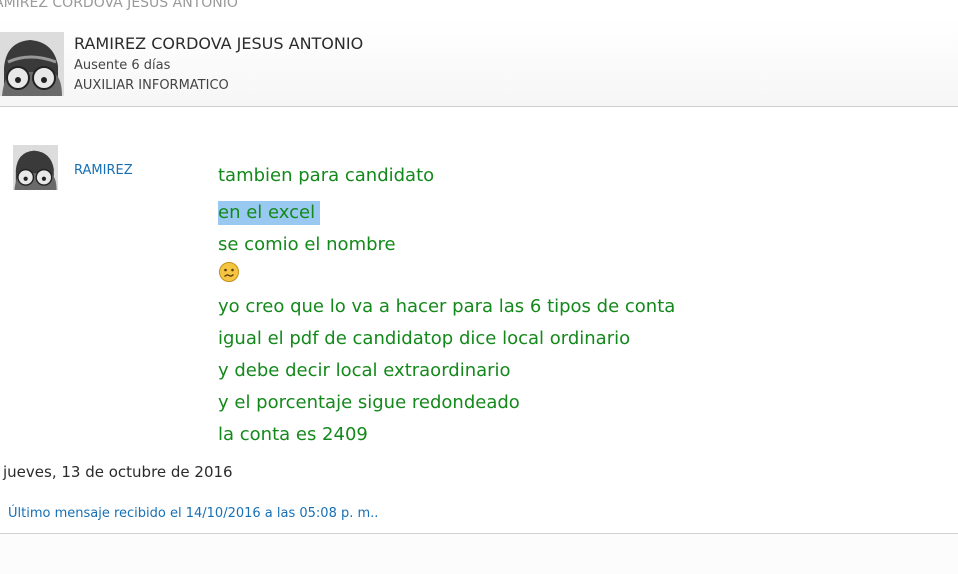 This screenshot has height=574, width=958. I want to click on message-line: y debe decir local extraordinario, so click(364, 371).